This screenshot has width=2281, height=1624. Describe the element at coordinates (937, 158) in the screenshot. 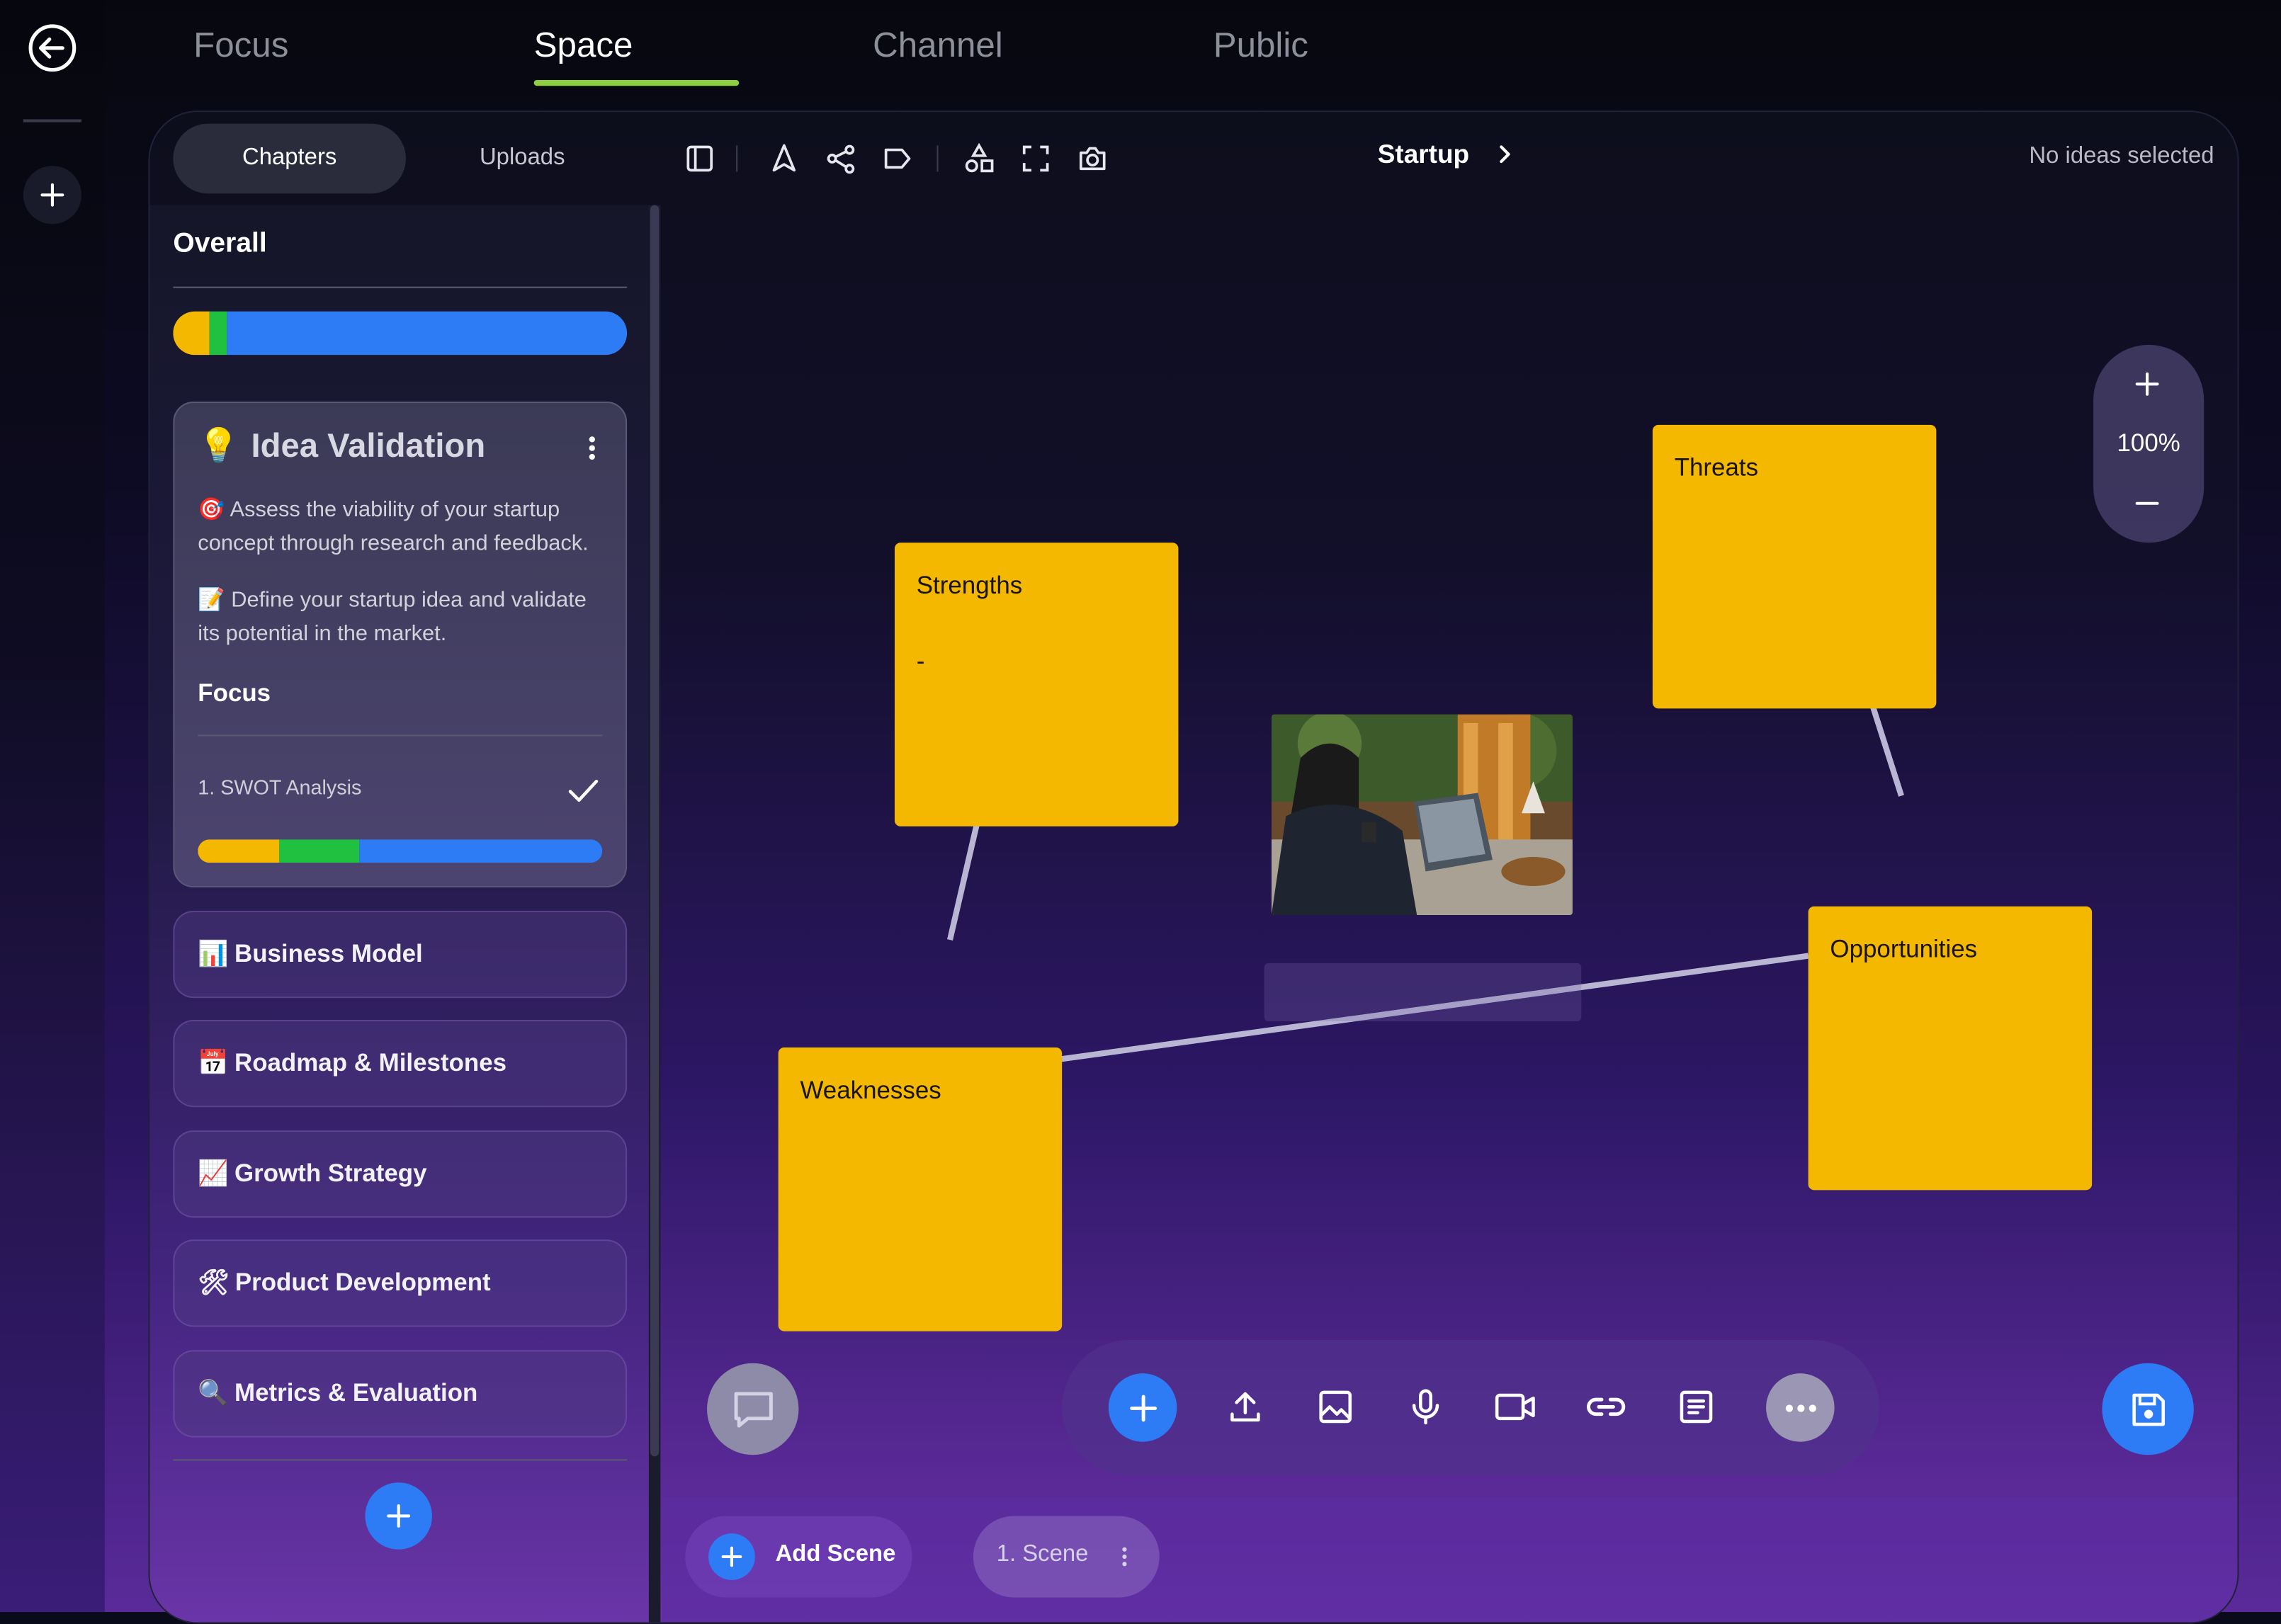

I see `toolbar-divider` at that location.